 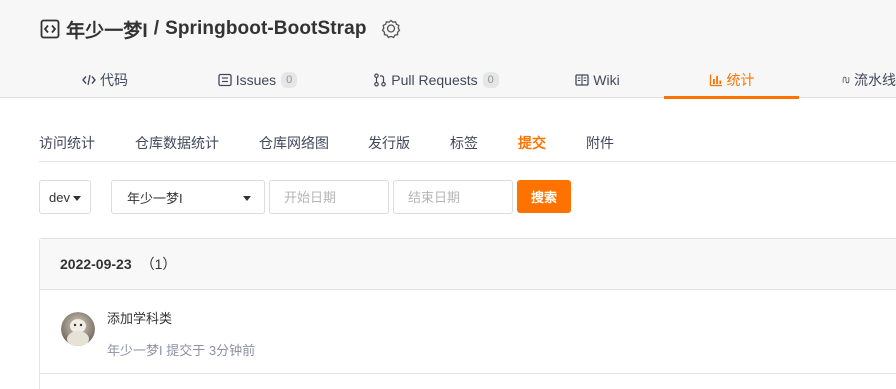 What do you see at coordinates (289, 80) in the screenshot?
I see `issues-count-badge: 0` at bounding box center [289, 80].